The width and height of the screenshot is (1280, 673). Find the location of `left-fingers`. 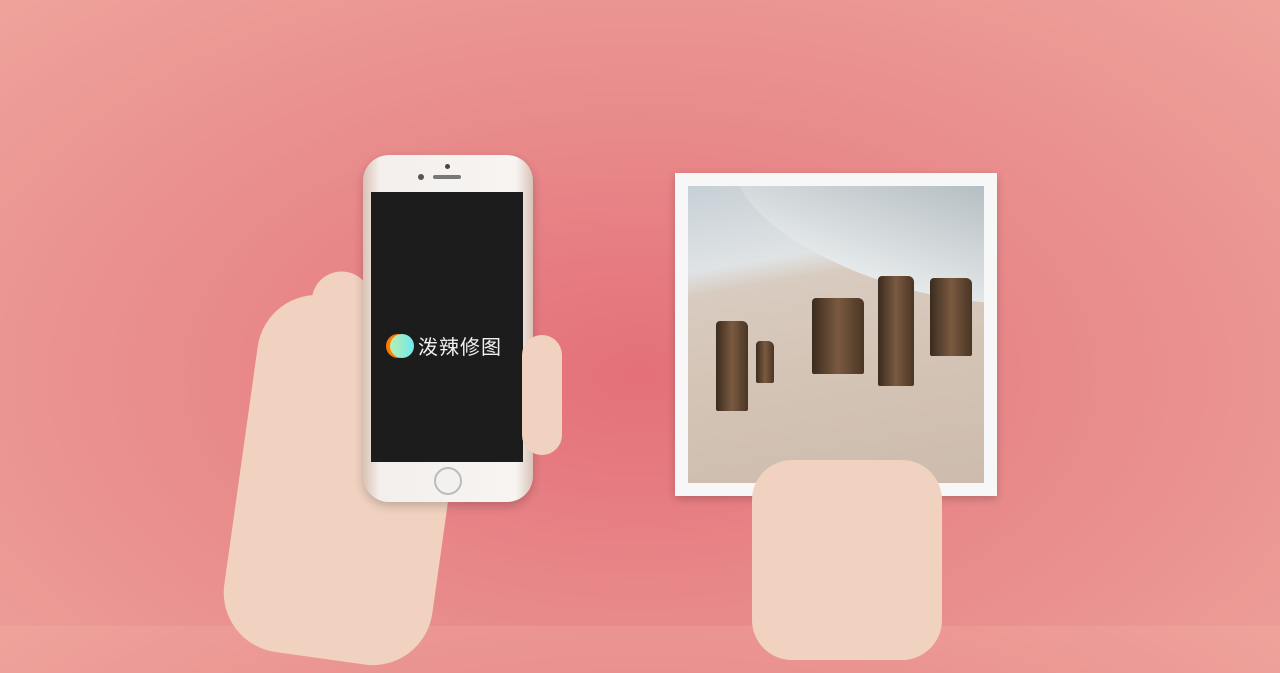

left-fingers is located at coordinates (542, 395).